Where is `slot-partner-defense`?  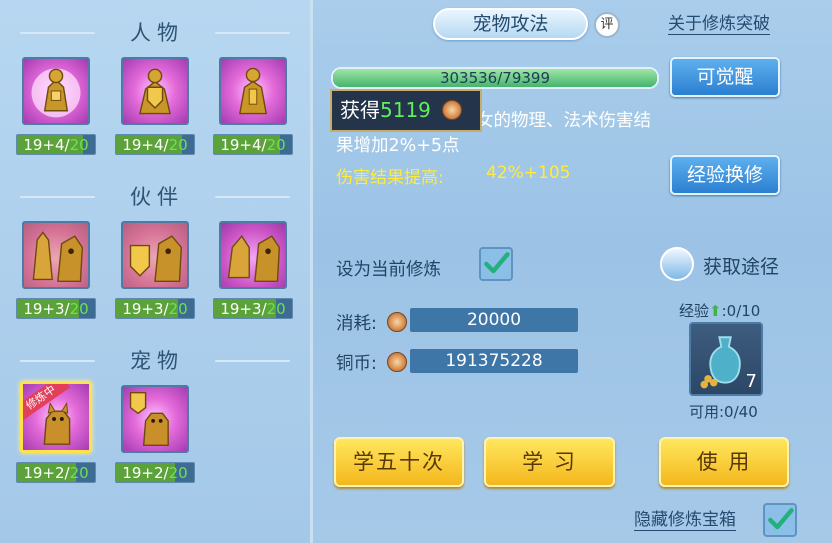
slot-partner-defense is located at coordinates (155, 255).